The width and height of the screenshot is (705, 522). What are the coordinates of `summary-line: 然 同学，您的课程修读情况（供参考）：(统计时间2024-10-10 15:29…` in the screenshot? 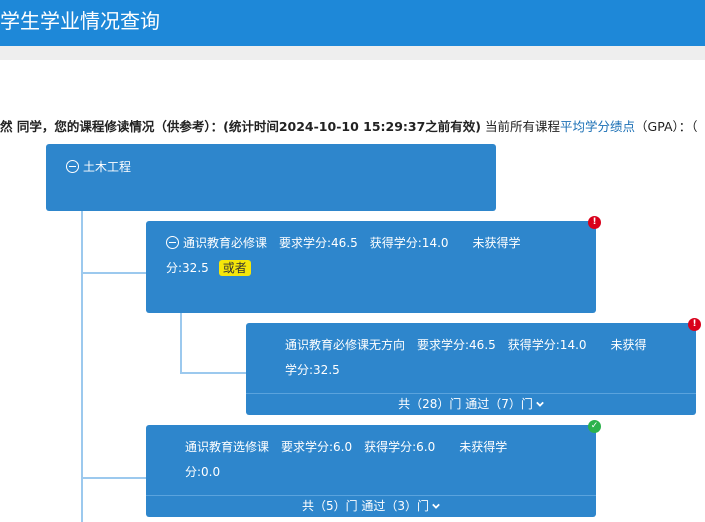 It's located at (352, 127).